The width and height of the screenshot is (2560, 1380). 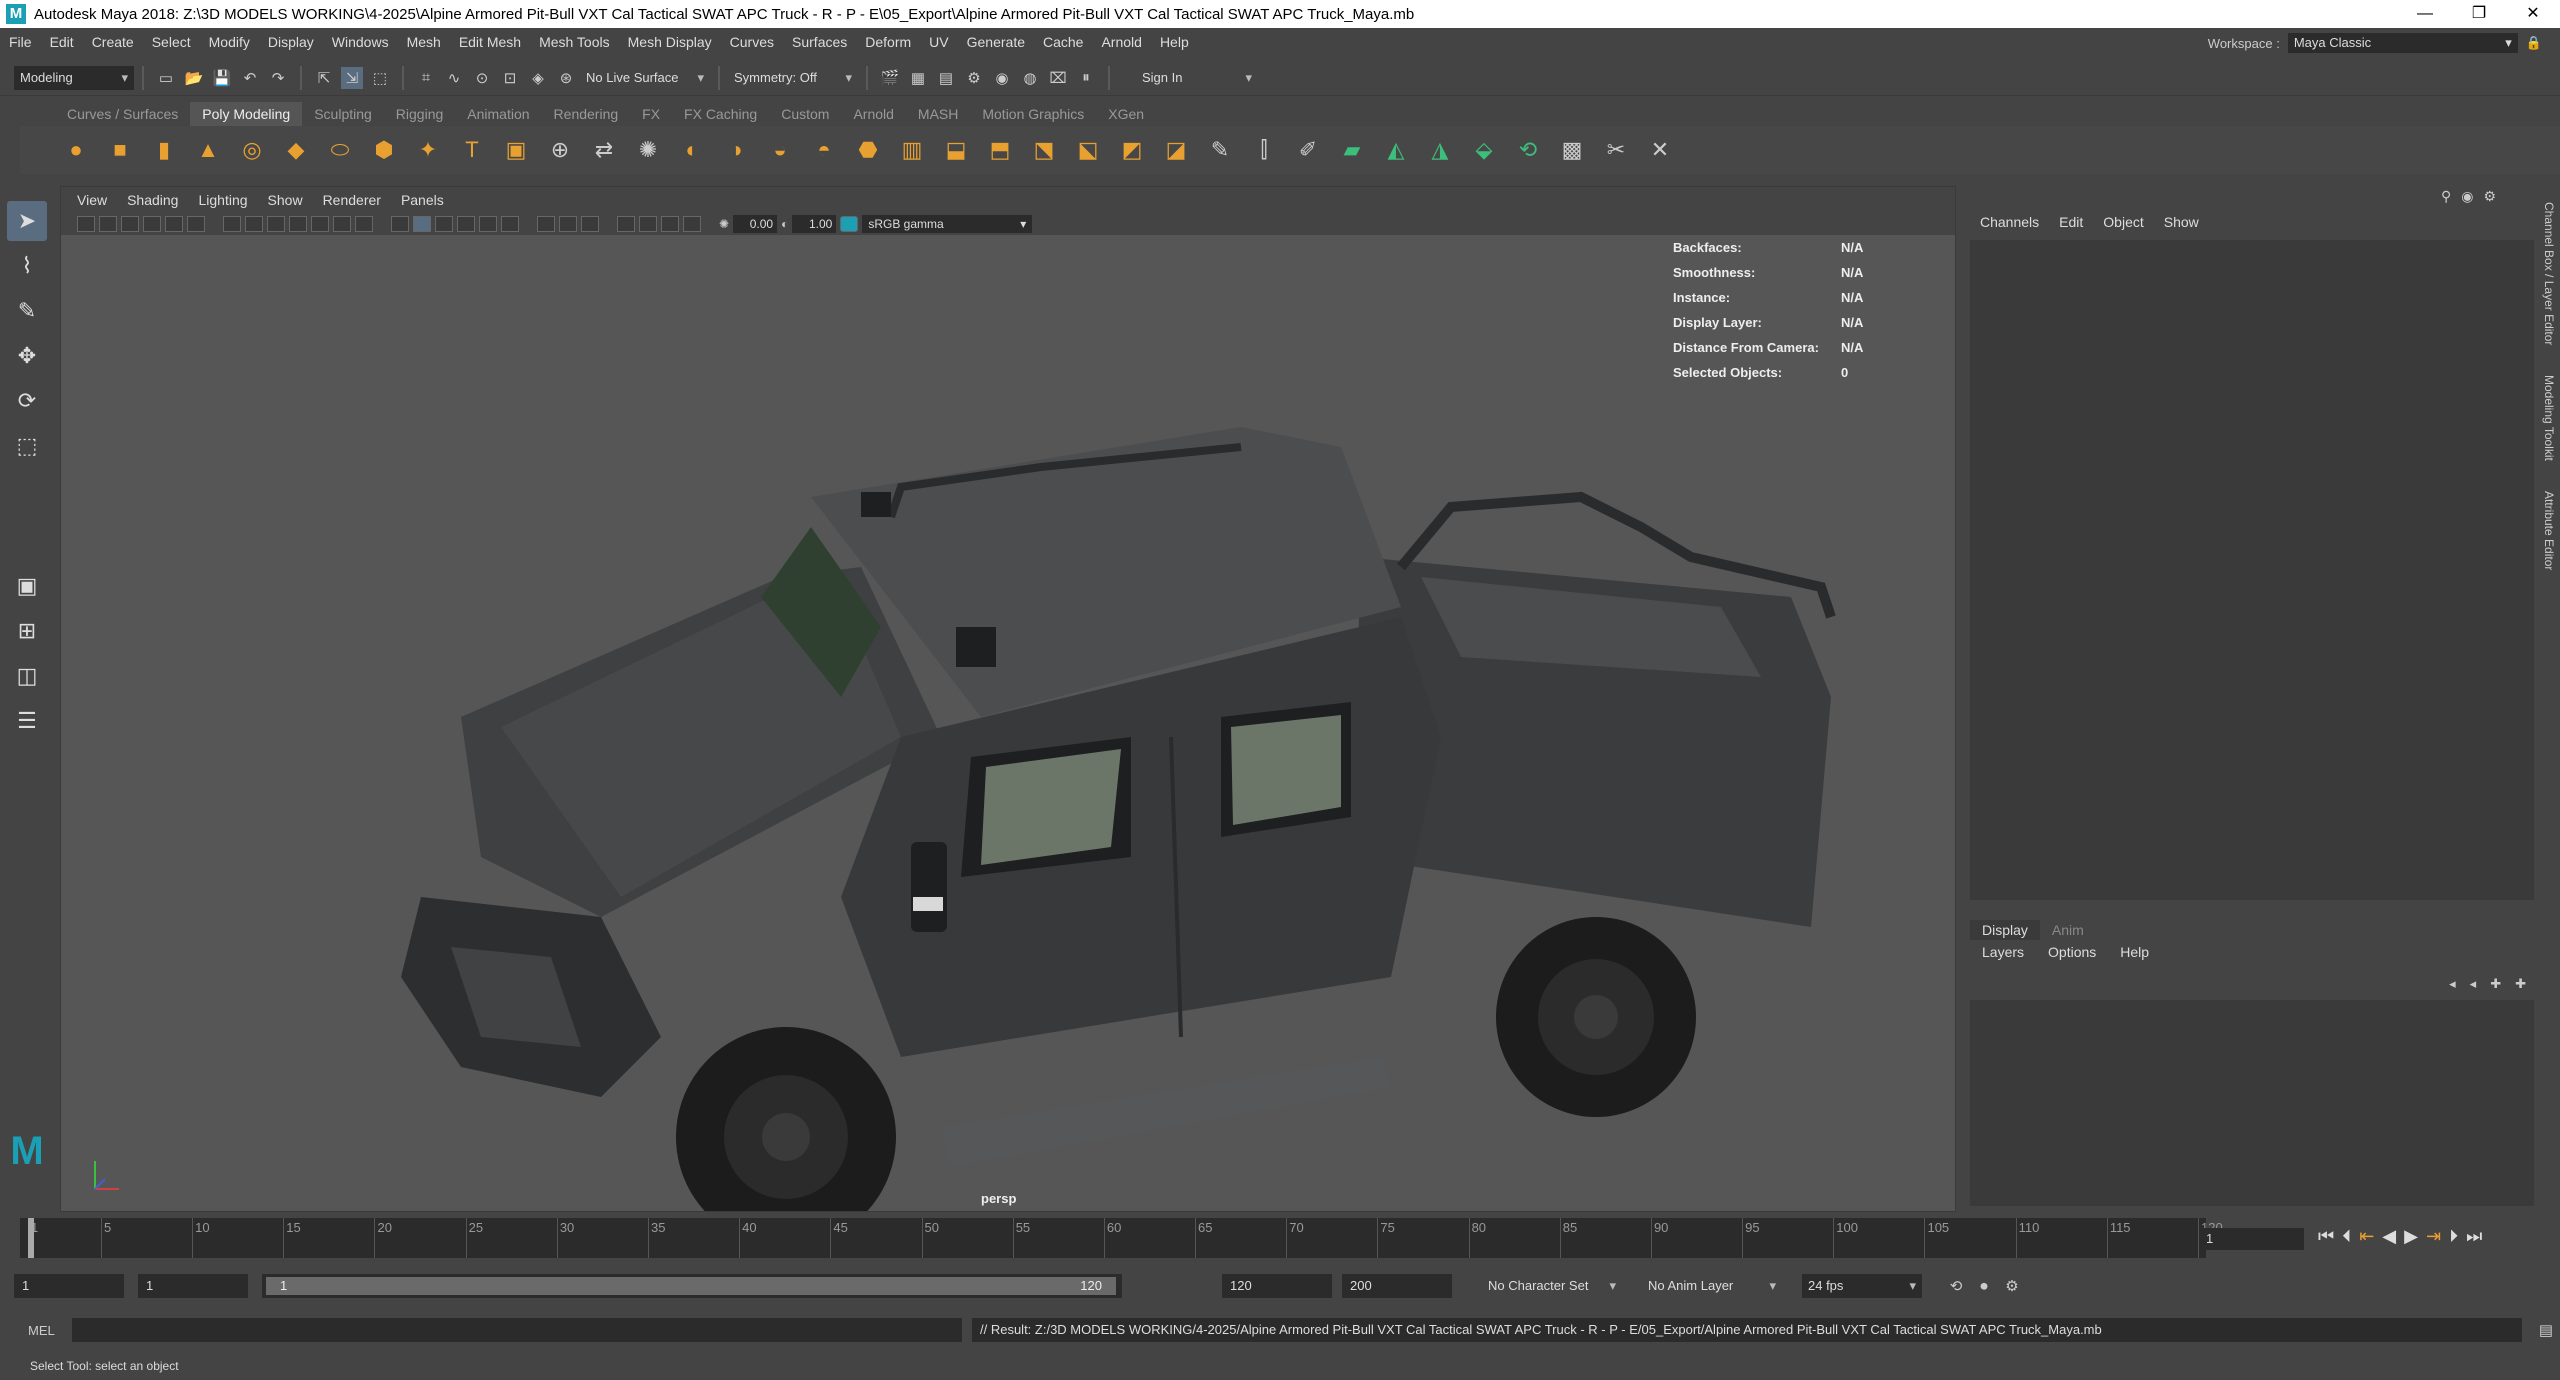 I want to click on shelf-tab-arnold: Arnold, so click(x=873, y=114).